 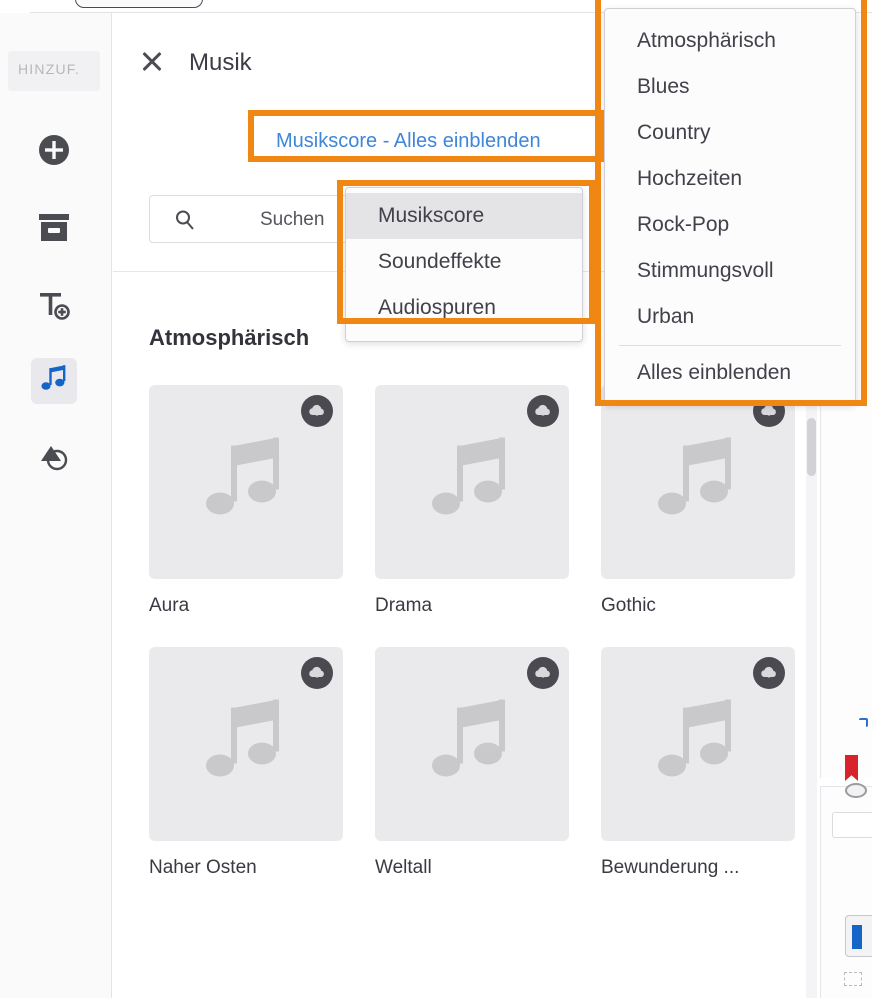 I want to click on tile-label: Weltall, so click(x=403, y=867).